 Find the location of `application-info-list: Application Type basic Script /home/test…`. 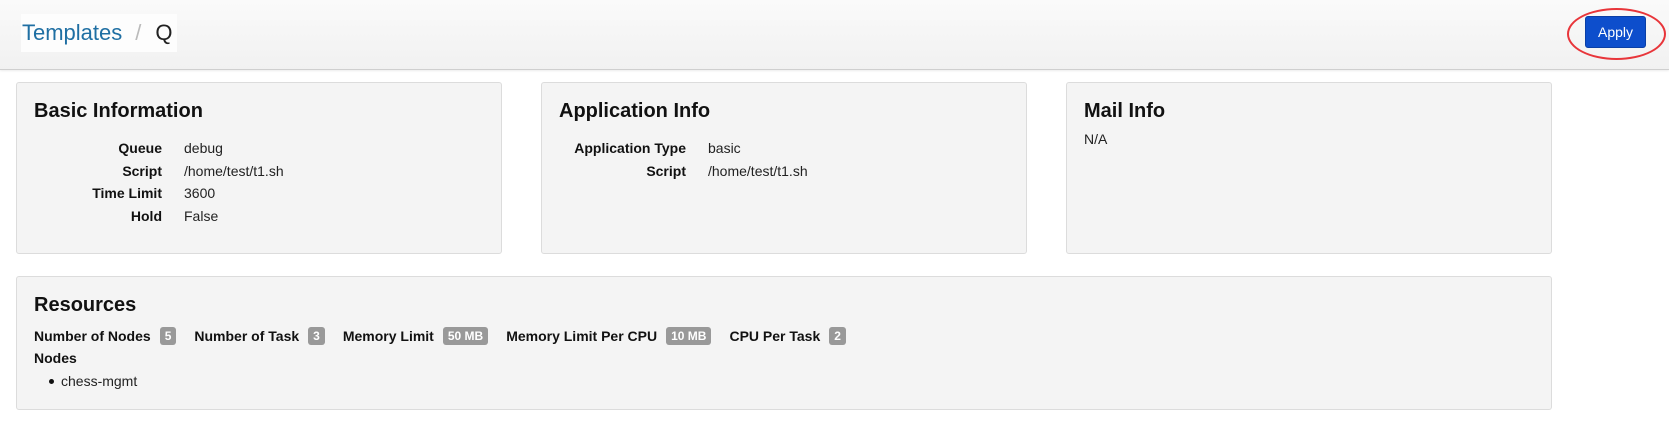

application-info-list: Application Type basic Script /home/test… is located at coordinates (683, 160).